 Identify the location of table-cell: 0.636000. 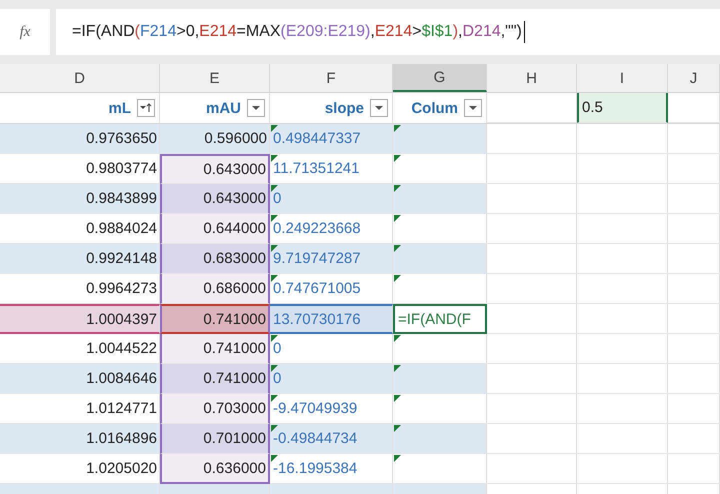
(234, 468).